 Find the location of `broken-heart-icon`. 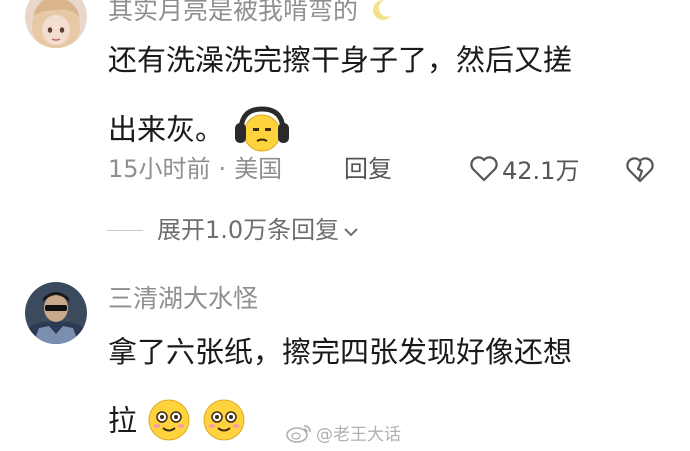

broken-heart-icon is located at coordinates (640, 172).